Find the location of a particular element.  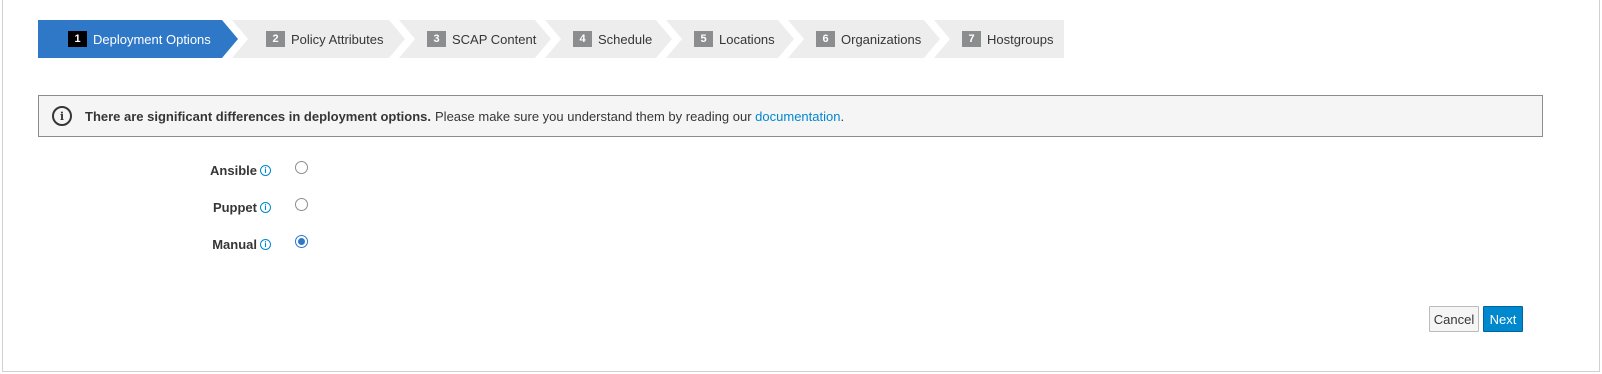

next-button: Next is located at coordinates (1503, 319).